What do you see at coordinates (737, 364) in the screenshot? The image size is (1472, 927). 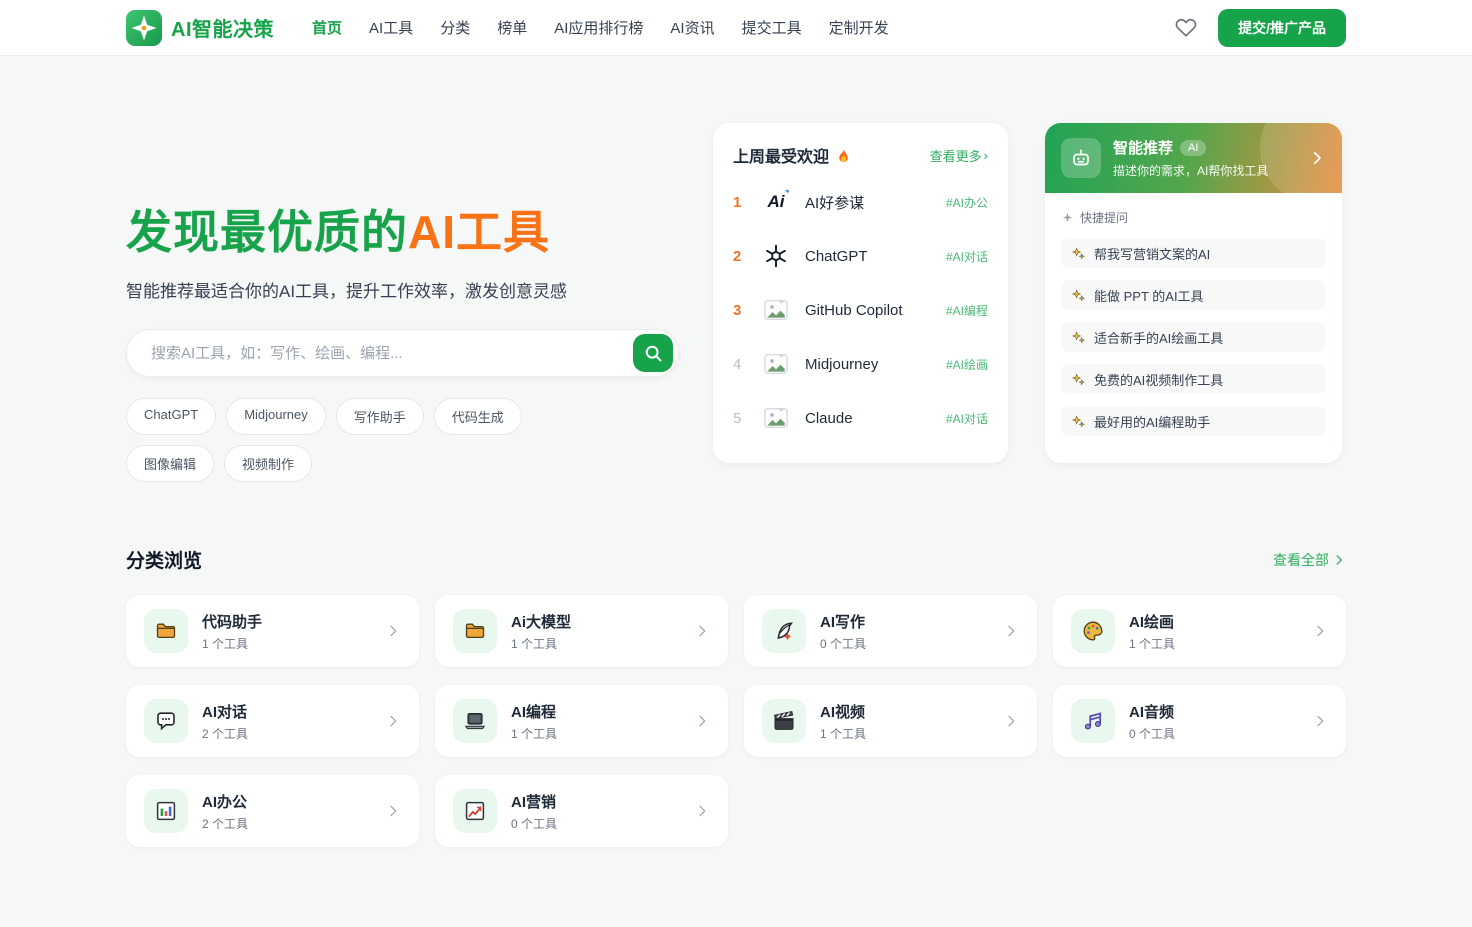 I see `rank-number: 4` at bounding box center [737, 364].